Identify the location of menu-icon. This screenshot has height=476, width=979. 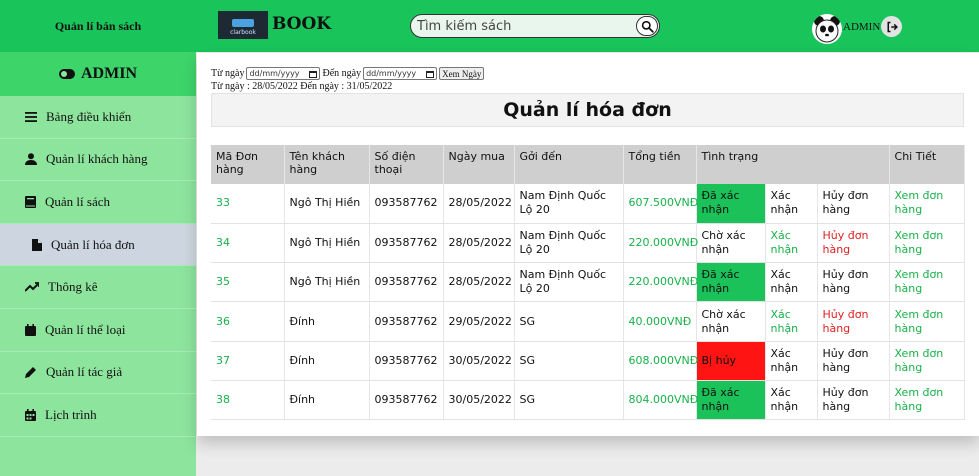
(31, 116).